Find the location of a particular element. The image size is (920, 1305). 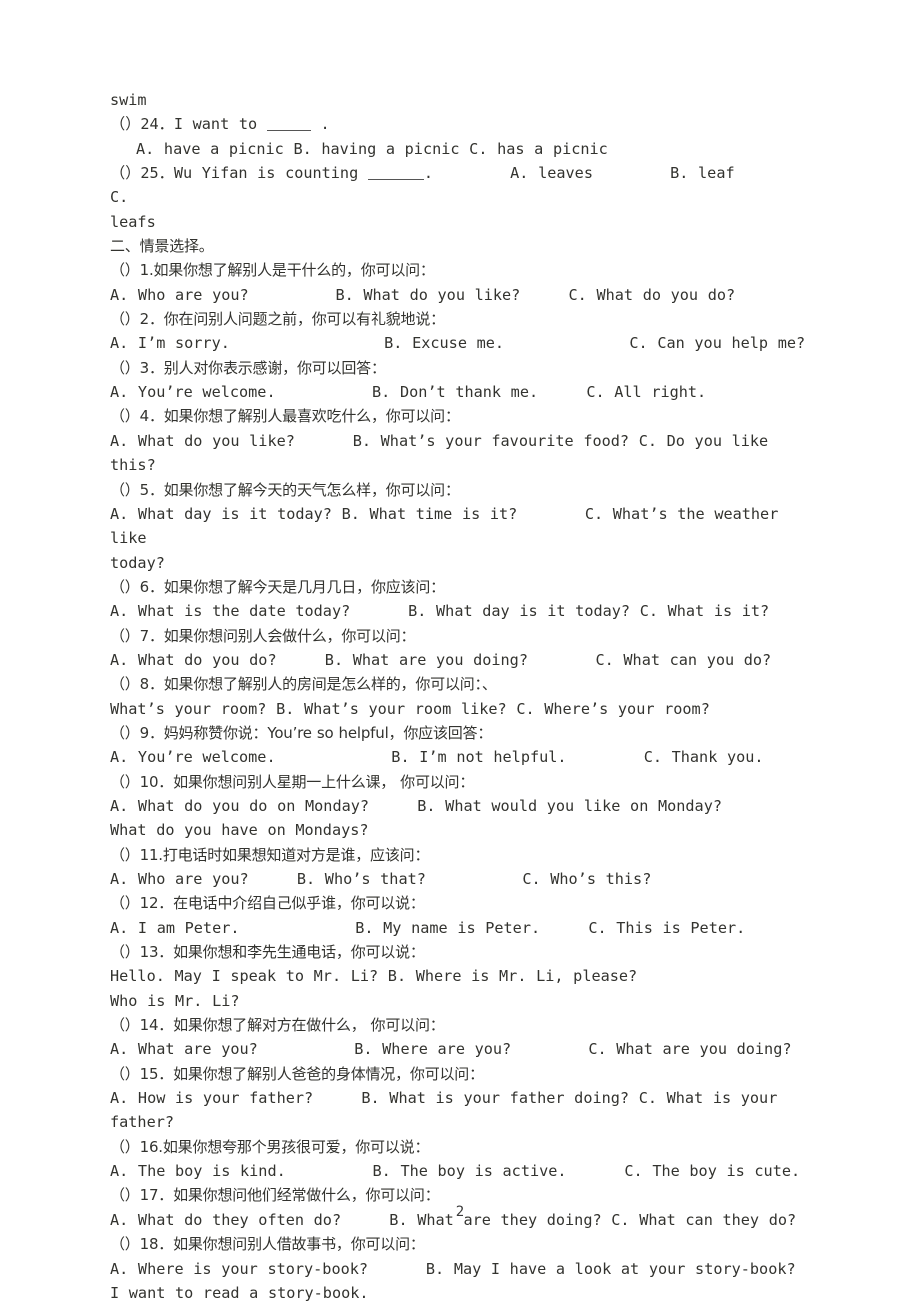

text-line-options-13-cont: Who is Mr. Li? is located at coordinates (175, 1000).